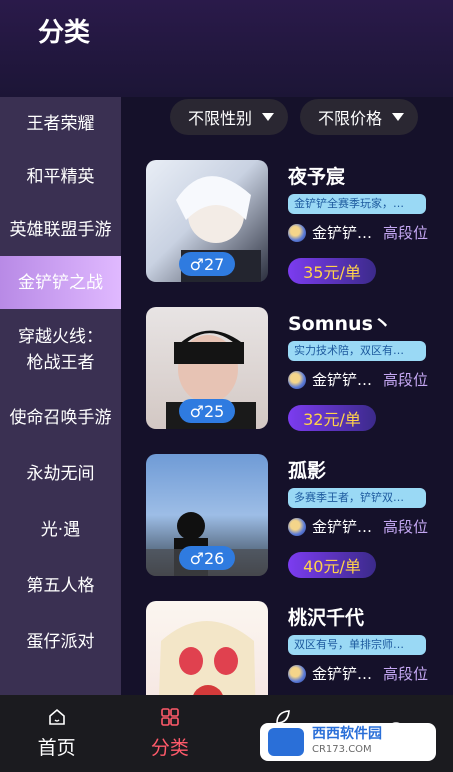 This screenshot has width=453, height=772. Describe the element at coordinates (307, 471) in the screenshot. I see `player-name: 孤影` at that location.